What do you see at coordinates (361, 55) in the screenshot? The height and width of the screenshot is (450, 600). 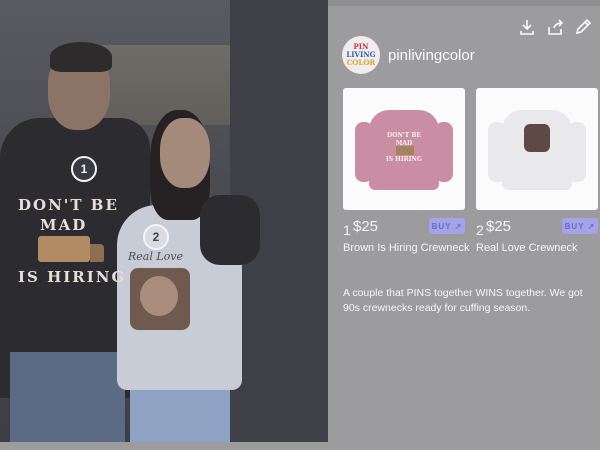 I see `avatar: PIN LIVING COLOR` at bounding box center [361, 55].